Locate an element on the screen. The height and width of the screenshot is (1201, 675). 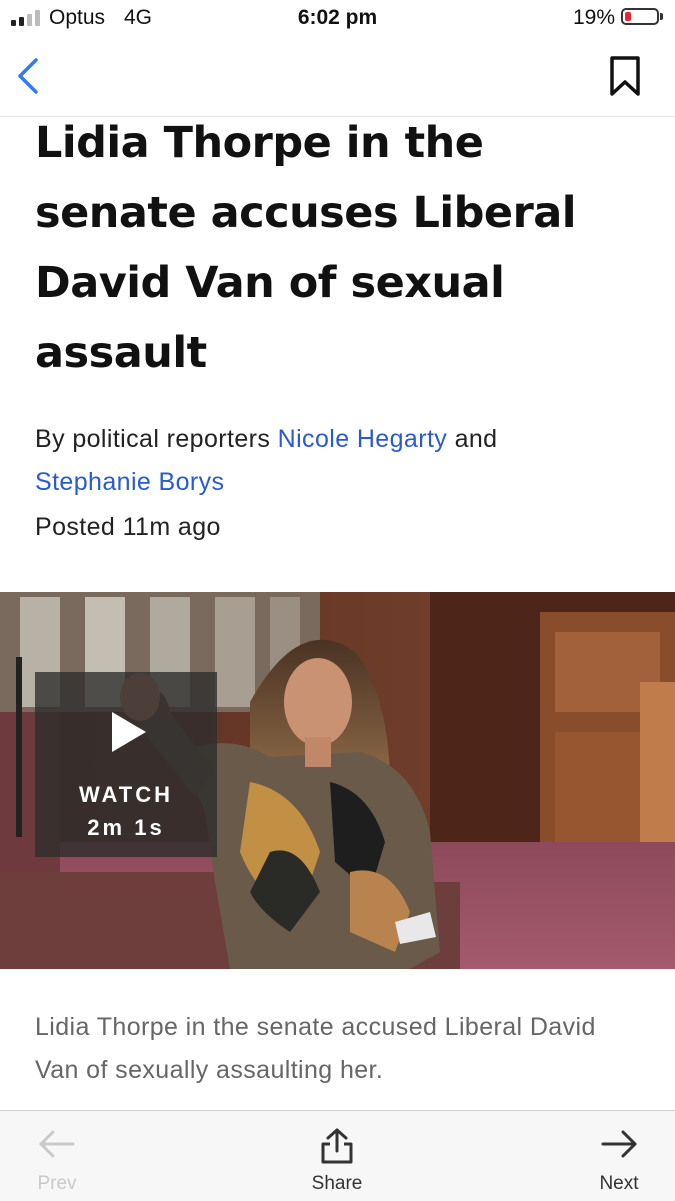
arrow-left-icon is located at coordinates (57, 1144).